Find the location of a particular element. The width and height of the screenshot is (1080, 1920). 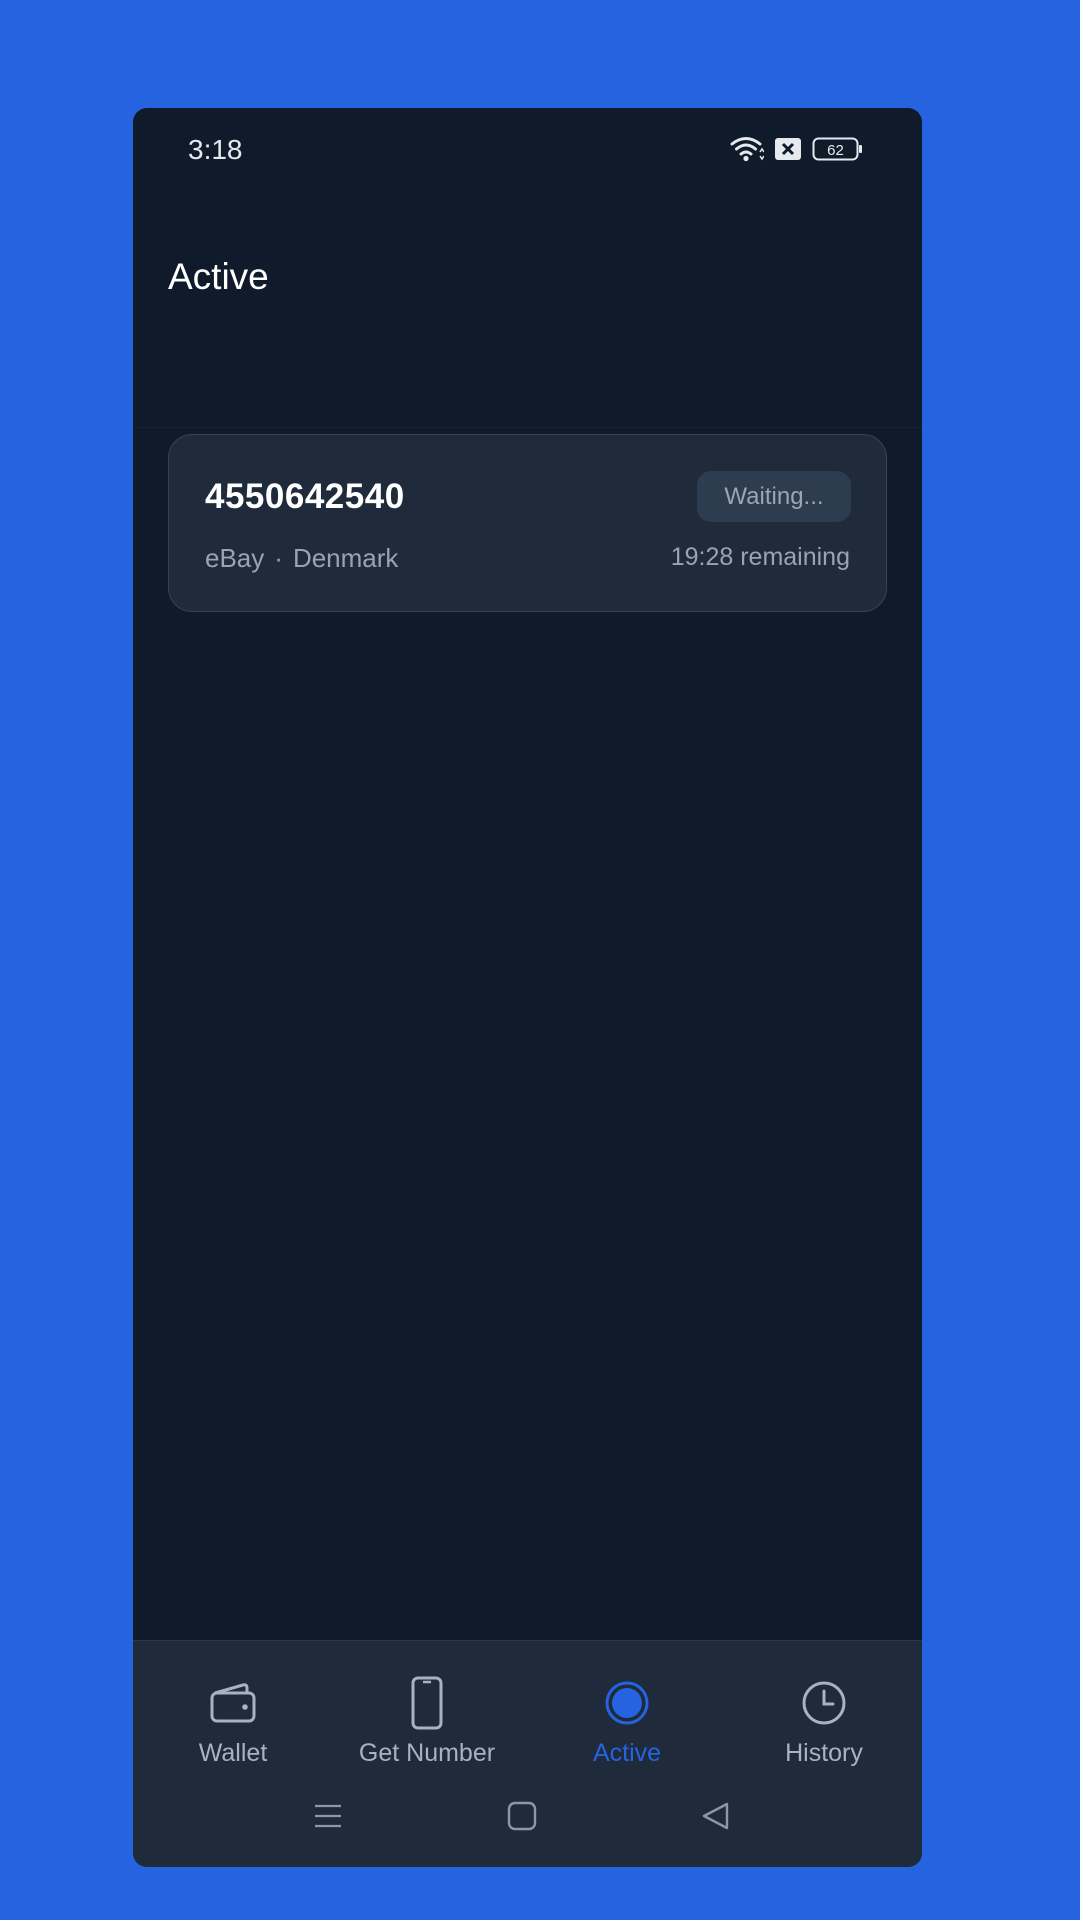

system-nav-bar is located at coordinates (527, 1826).